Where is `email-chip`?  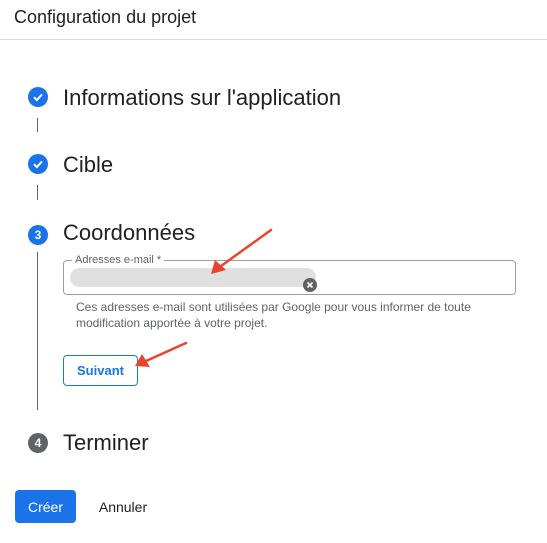 email-chip is located at coordinates (193, 280).